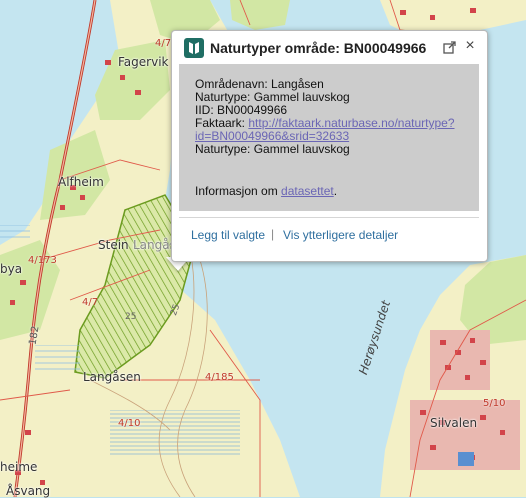 The image size is (526, 498). I want to click on map-book-icon, so click(194, 48).